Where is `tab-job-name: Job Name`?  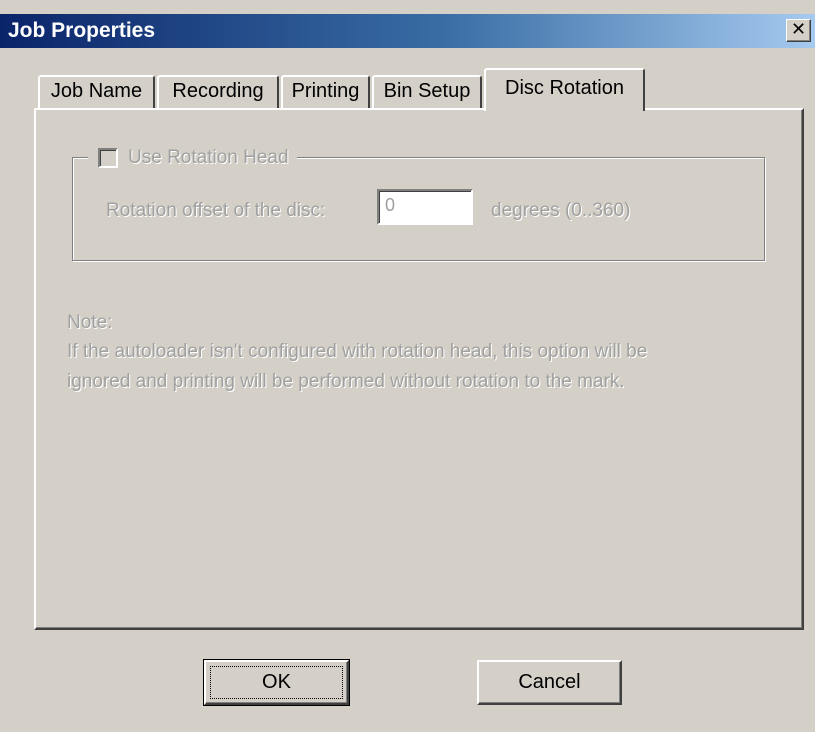 tab-job-name: Job Name is located at coordinates (96, 91).